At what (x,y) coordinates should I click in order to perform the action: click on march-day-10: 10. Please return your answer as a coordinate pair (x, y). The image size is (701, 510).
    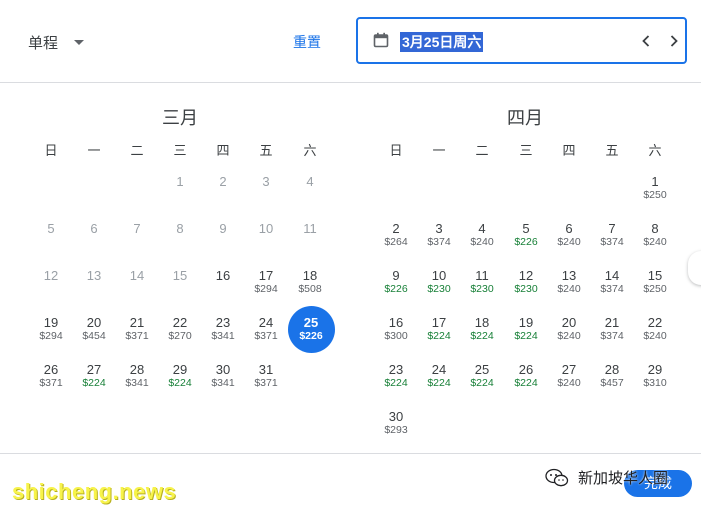
    Looking at the image, I should click on (266, 228).